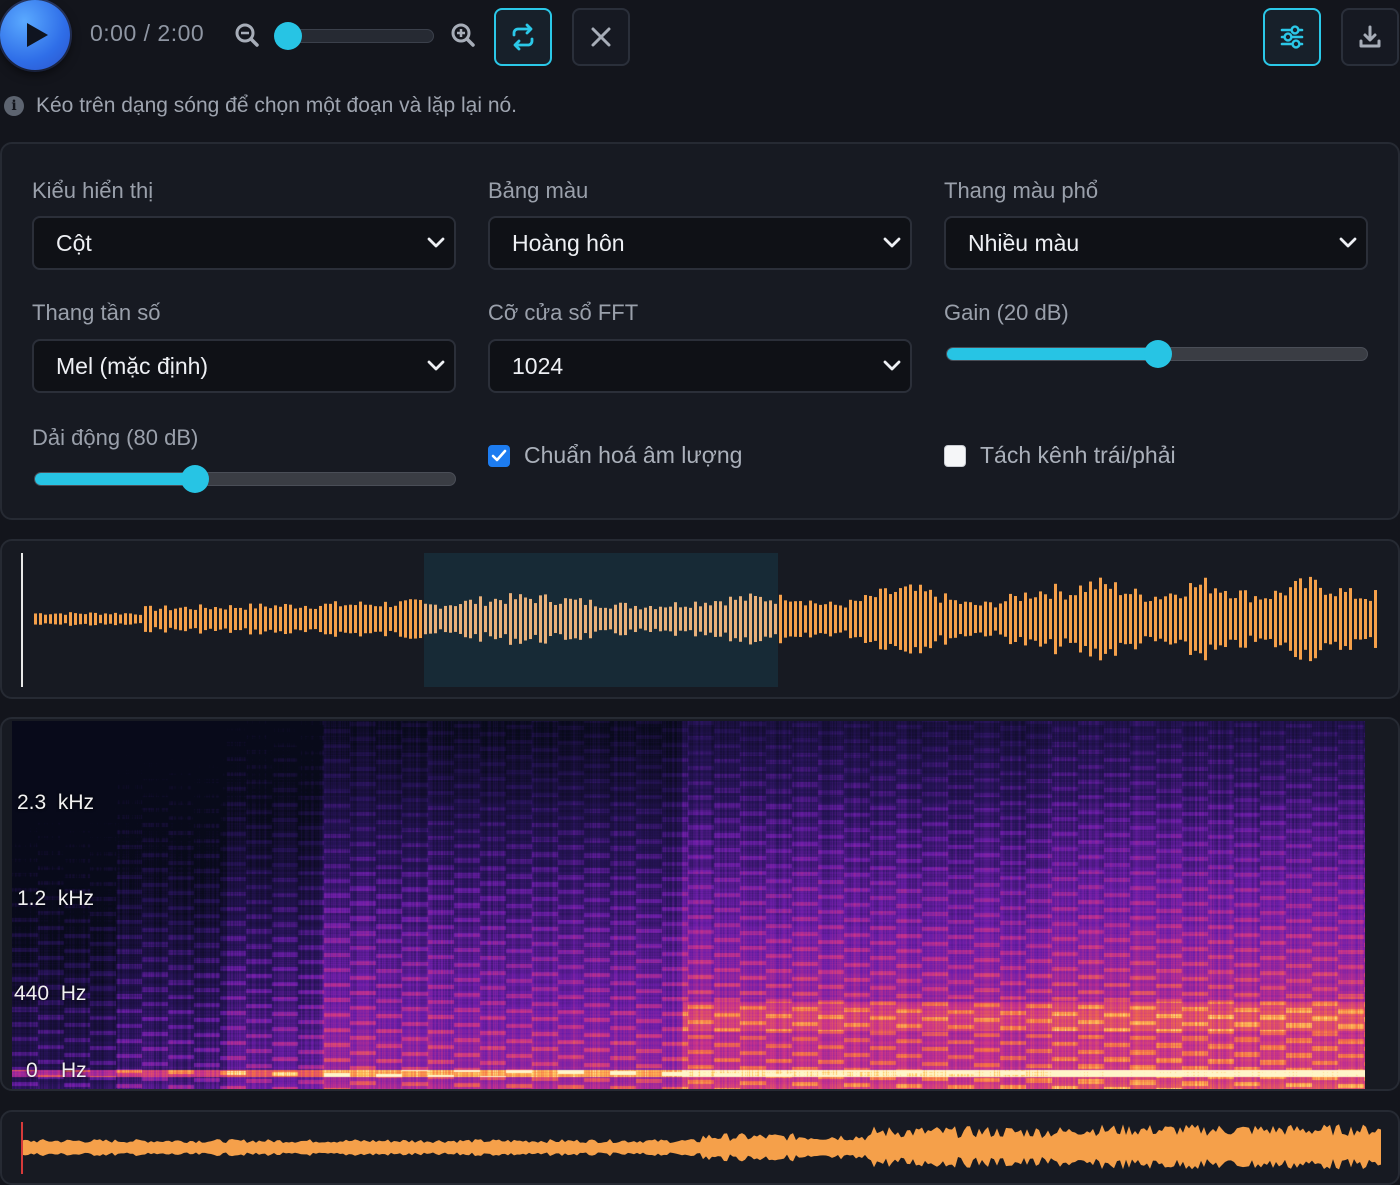  I want to click on gain-slider, so click(1157, 354).